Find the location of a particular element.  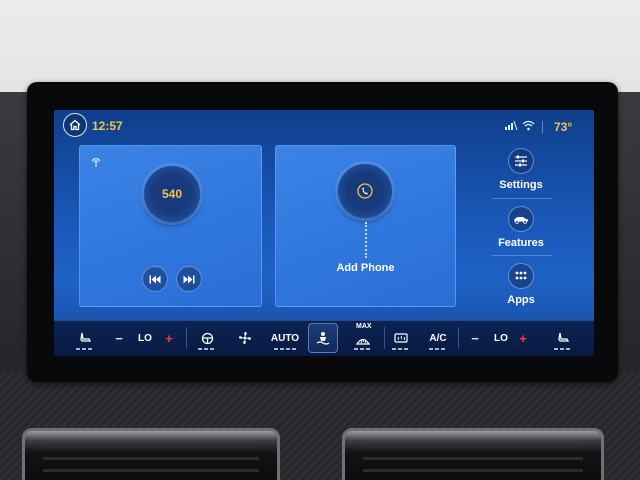

rear-defrost-icon is located at coordinates (401, 337).